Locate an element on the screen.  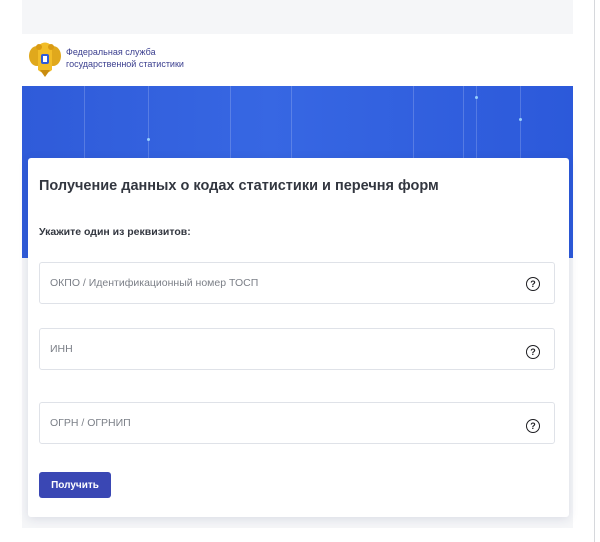
submit-button: Получить is located at coordinates (75, 485).